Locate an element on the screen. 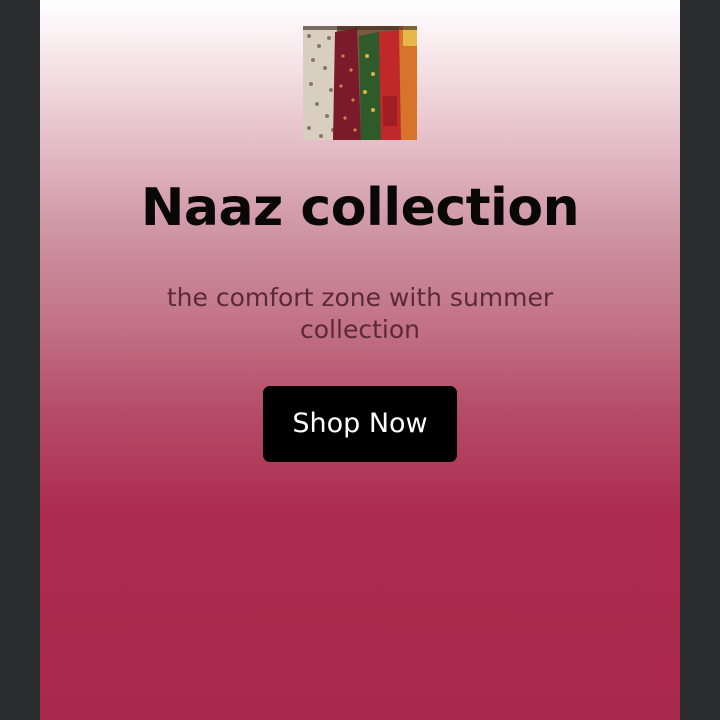  tagline: the comfort zone with summer collection is located at coordinates (360, 313).